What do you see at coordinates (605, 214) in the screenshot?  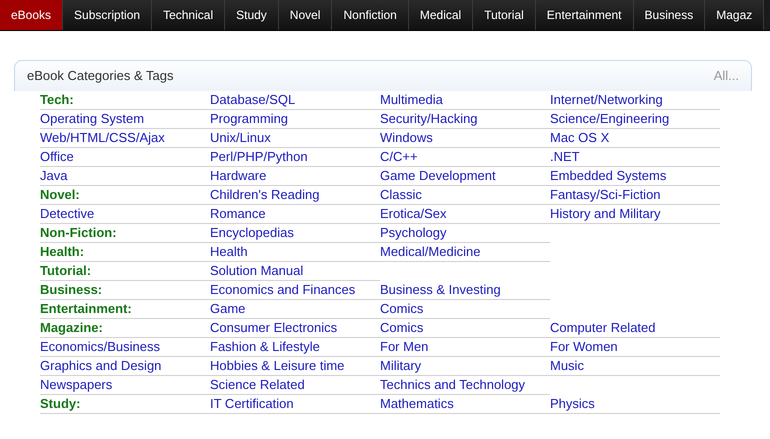 I see `category-link: History and Military` at bounding box center [605, 214].